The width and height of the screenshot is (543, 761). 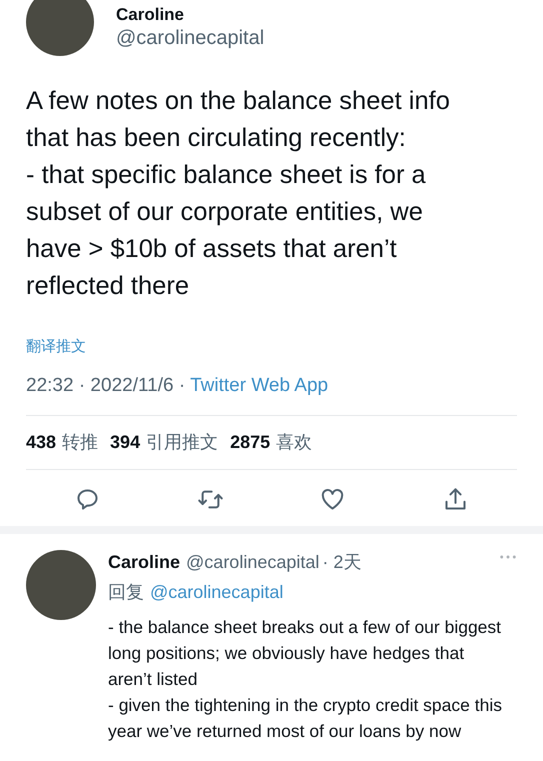 What do you see at coordinates (182, 442) in the screenshot?
I see `stat-label: 引用推文` at bounding box center [182, 442].